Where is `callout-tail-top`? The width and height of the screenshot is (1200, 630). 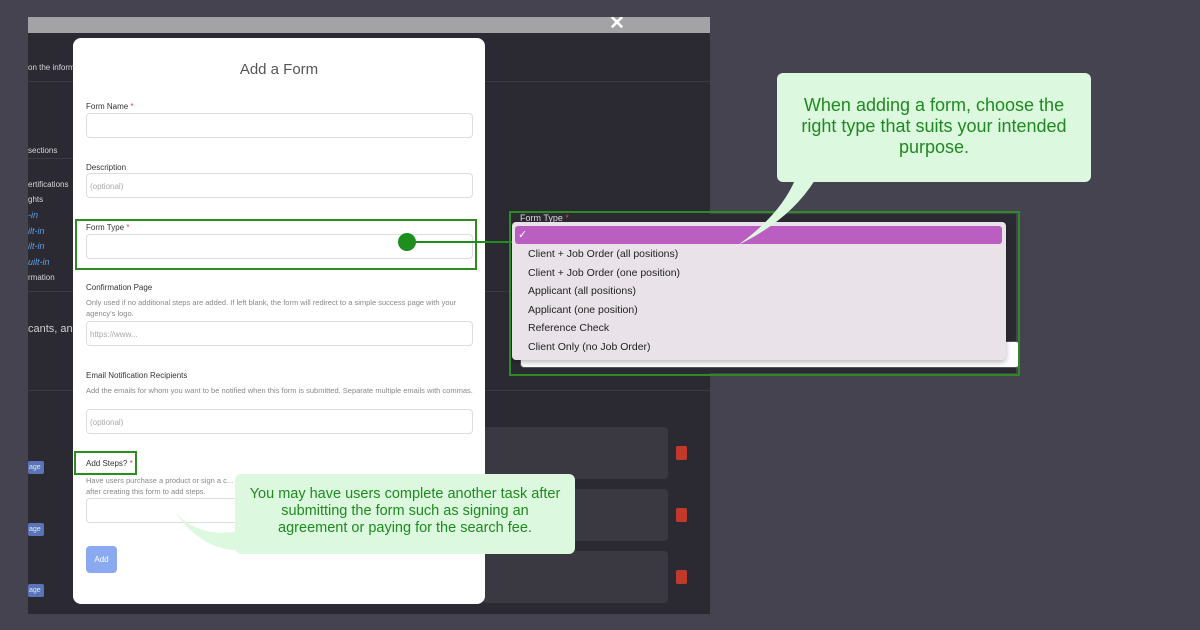
callout-tail-top is located at coordinates (776, 212).